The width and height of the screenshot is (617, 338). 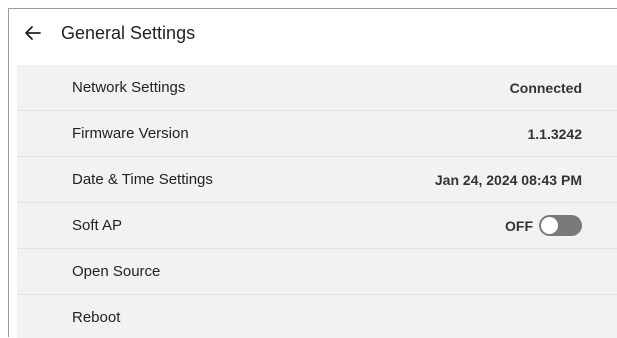 I want to click on firmware-version-item: Firmware Version 1.1.3242, so click(x=317, y=134).